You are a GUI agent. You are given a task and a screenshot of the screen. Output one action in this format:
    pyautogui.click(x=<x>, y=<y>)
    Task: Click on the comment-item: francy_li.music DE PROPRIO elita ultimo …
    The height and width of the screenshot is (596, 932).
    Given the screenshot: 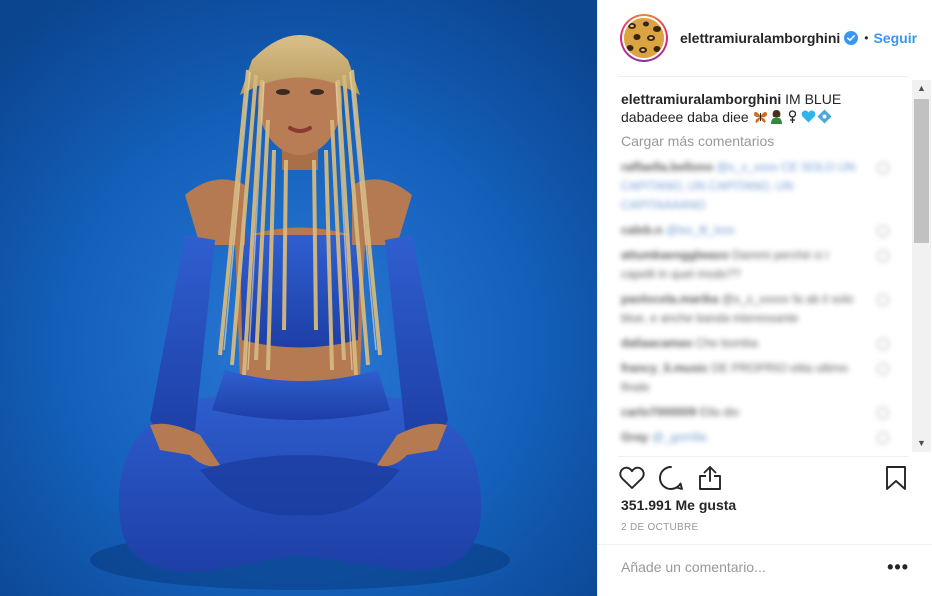 What is the action you would take?
    pyautogui.click(x=756, y=378)
    